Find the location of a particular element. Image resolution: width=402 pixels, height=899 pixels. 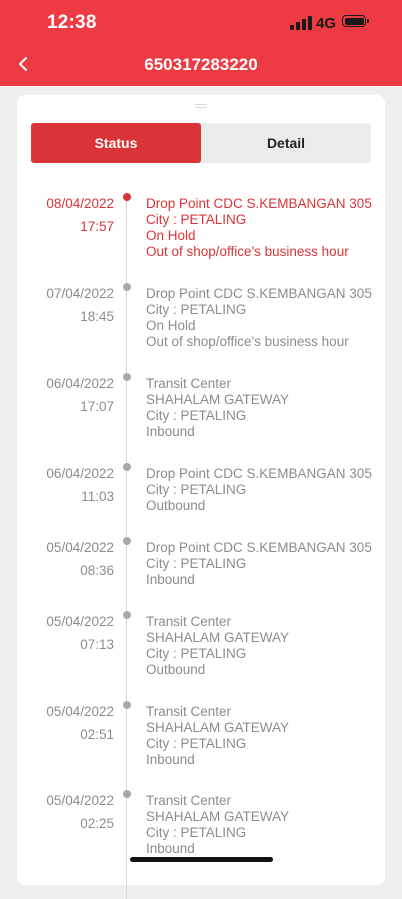

tab-status: Status is located at coordinates (116, 143).